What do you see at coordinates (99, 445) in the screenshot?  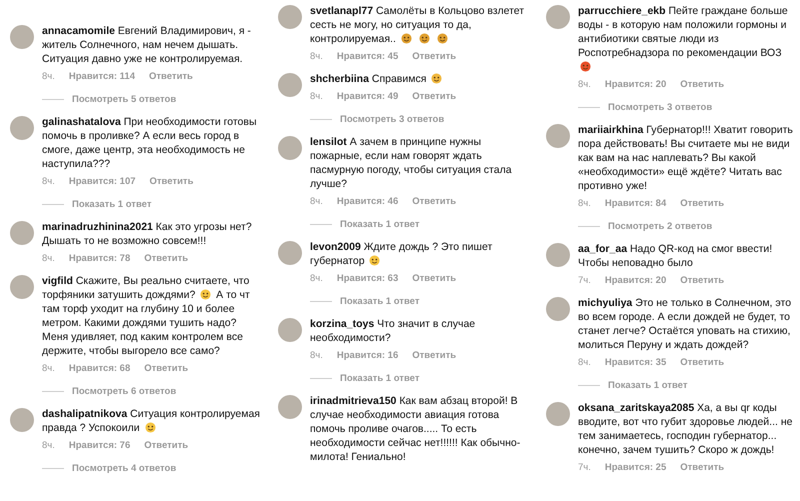 I see `likes-count: Нравится: 76` at bounding box center [99, 445].